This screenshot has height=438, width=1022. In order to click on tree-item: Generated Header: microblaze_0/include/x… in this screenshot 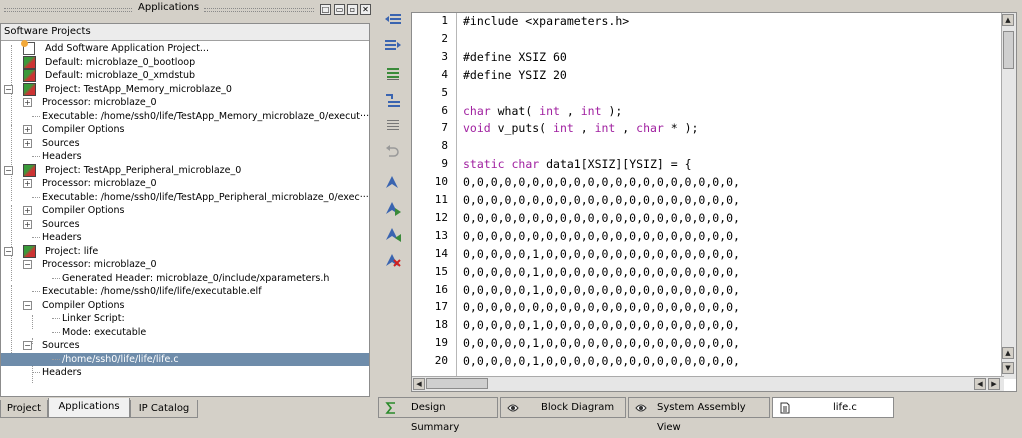, I will do `click(185, 278)`.